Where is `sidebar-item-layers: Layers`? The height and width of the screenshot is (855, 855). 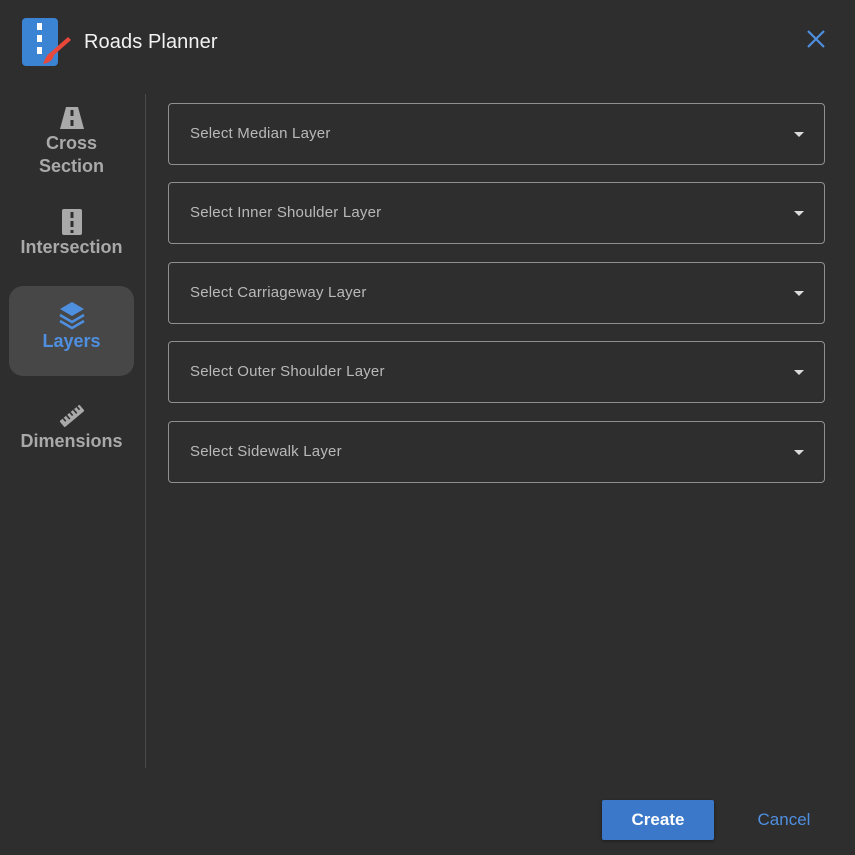 sidebar-item-layers: Layers is located at coordinates (71, 331).